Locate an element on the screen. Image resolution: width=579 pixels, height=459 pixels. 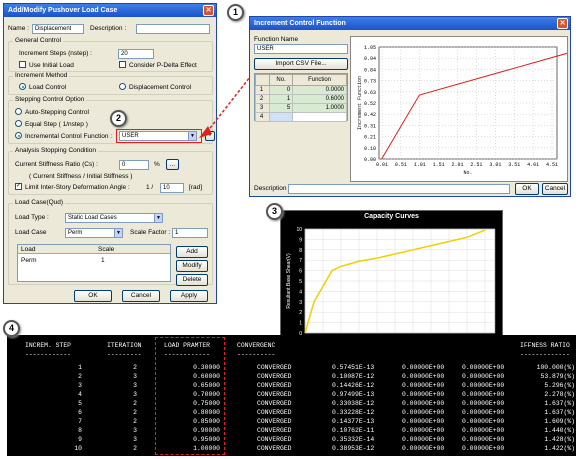
cell-no: 5 is located at coordinates (281, 108).